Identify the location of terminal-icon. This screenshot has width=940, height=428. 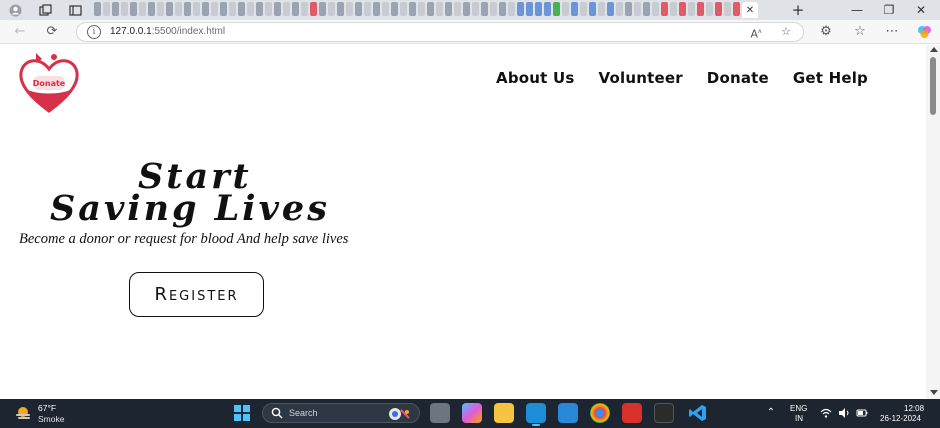
(664, 413).